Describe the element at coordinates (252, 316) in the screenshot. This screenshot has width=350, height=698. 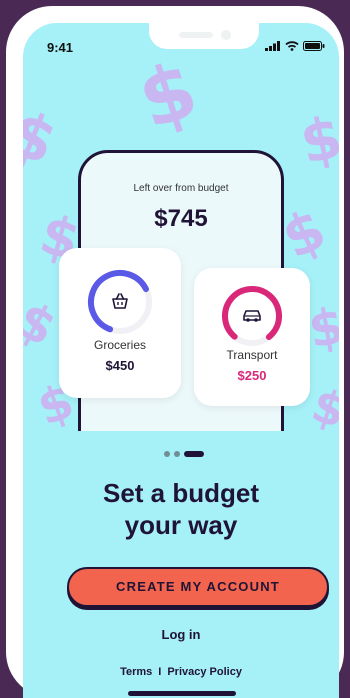
I see `car-icon` at that location.